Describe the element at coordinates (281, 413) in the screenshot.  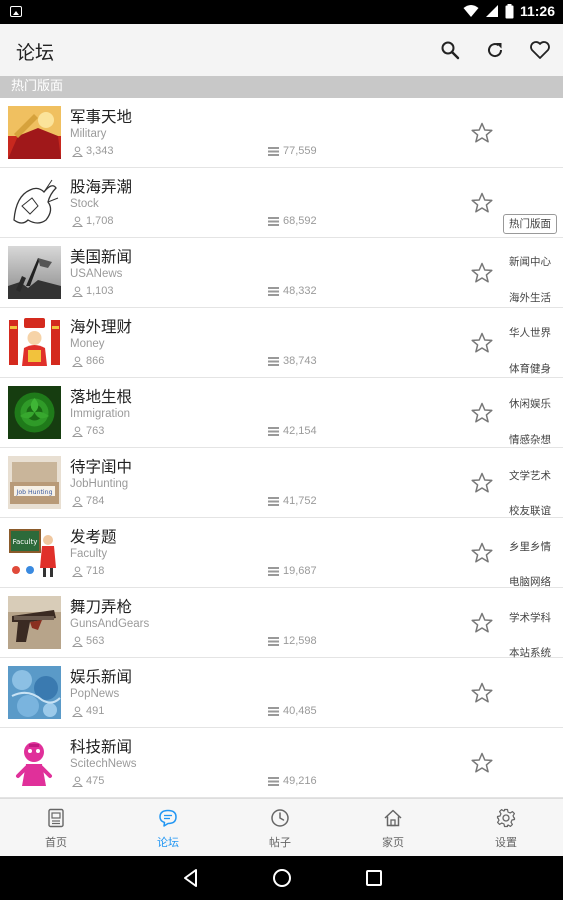
I see `forum-row-immigration: 落地生根 Immigration 763 42,154` at that location.